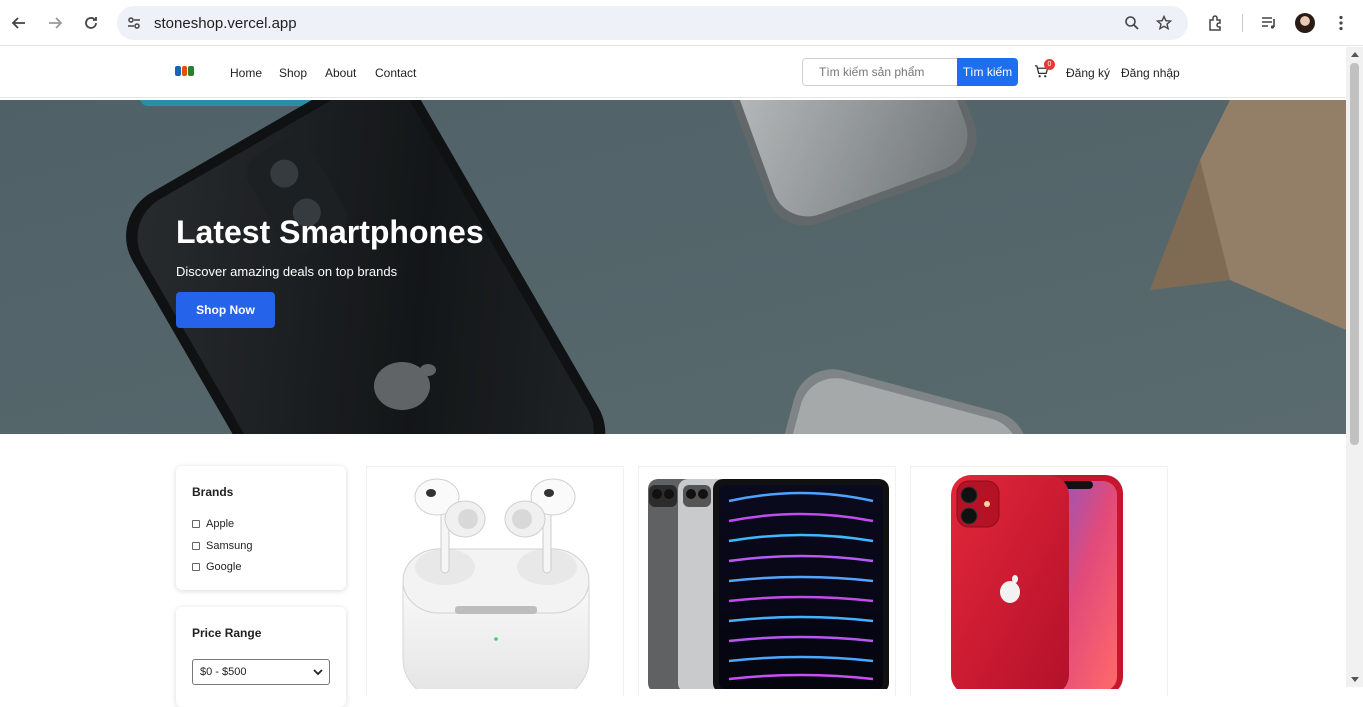 The height and width of the screenshot is (707, 1363). Describe the element at coordinates (220, 524) in the screenshot. I see `brand-label: Apple` at that location.